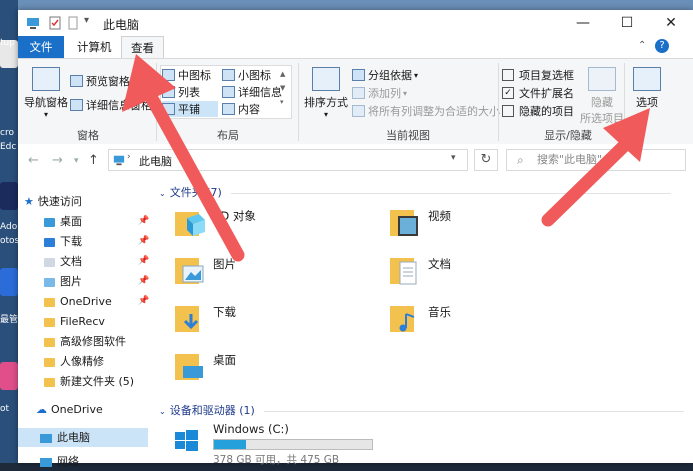 The width and height of the screenshot is (693, 471). What do you see at coordinates (249, 109) in the screenshot?
I see `layout-item-label: 内容` at bounding box center [249, 109].